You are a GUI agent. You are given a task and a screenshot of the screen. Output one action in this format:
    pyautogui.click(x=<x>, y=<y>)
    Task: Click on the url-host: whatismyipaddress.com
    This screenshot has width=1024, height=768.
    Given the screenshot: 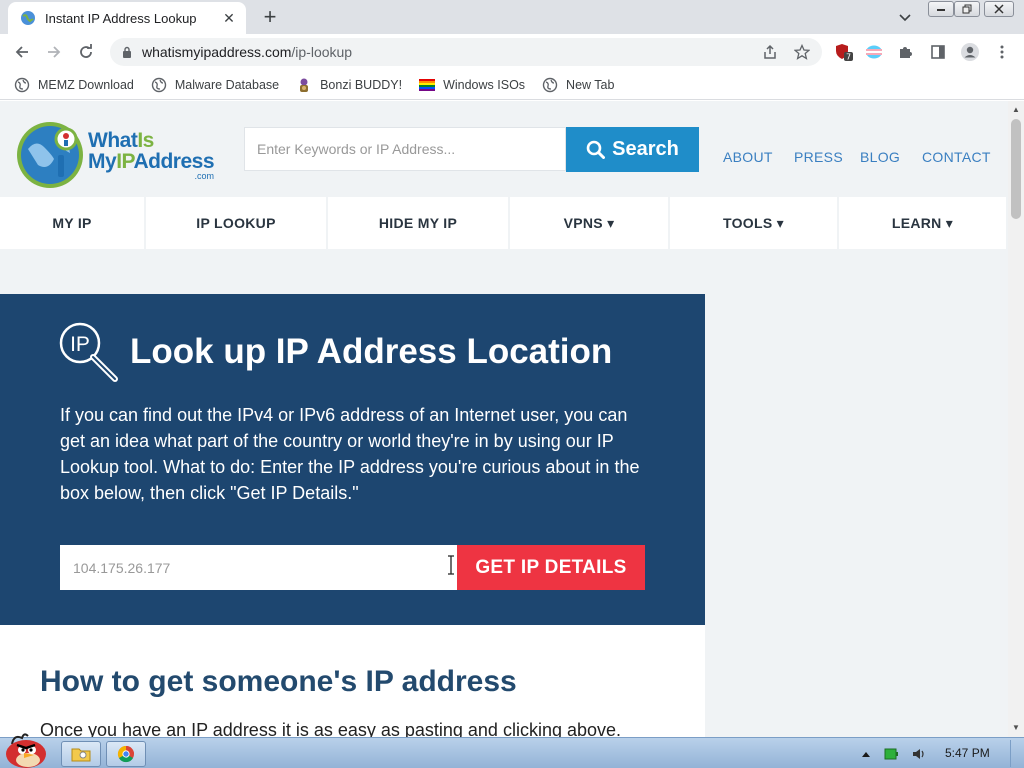 What is the action you would take?
    pyautogui.click(x=217, y=52)
    